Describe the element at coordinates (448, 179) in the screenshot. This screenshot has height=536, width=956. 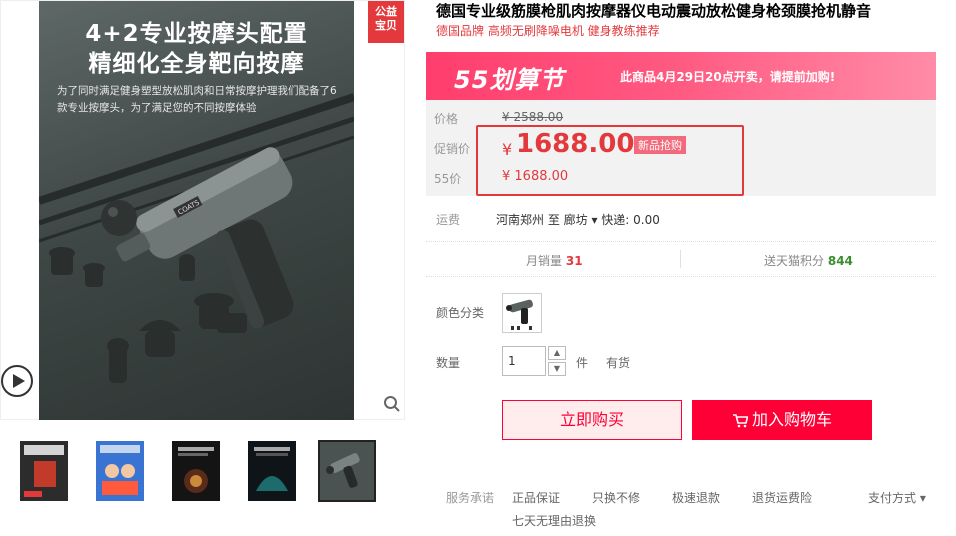
I see `price-55-label: 55价` at that location.